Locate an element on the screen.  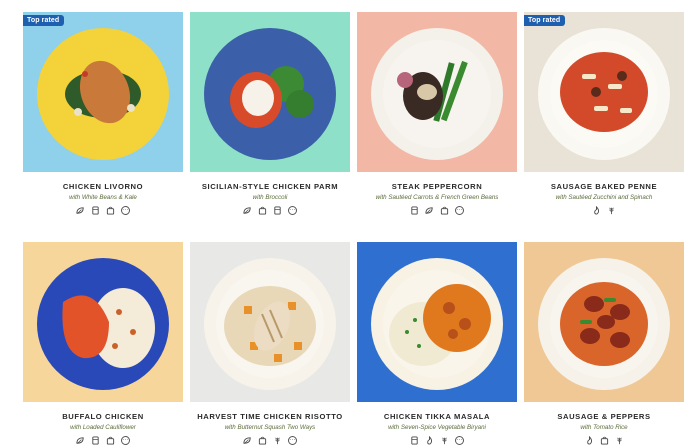
meal-card: SAUSAGE & PEPPERS with Tomato Rice is located at coordinates (604, 343).